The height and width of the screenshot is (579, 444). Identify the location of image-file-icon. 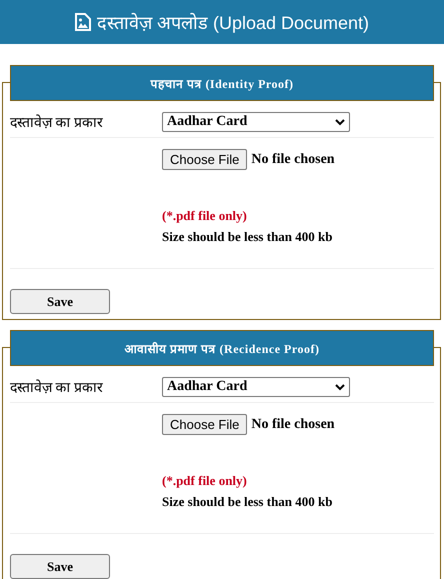
(82, 22).